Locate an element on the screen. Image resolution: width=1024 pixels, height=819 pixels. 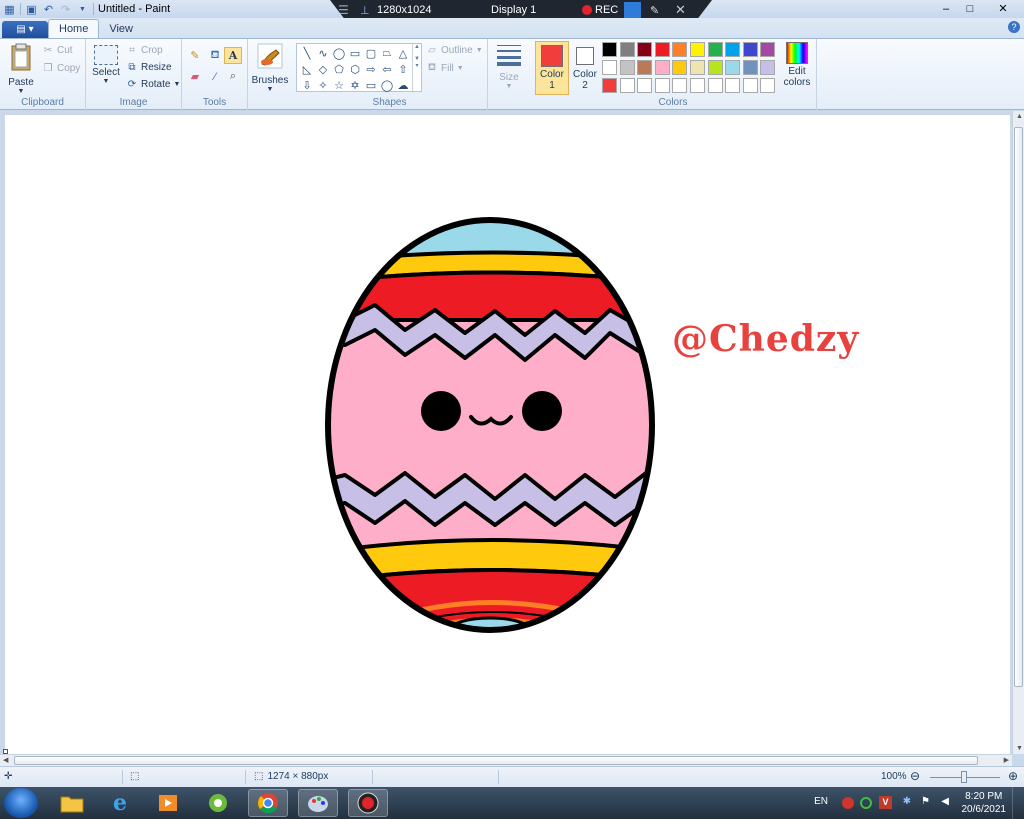
rounded-callout-icon: ▭ is located at coordinates (371, 85).